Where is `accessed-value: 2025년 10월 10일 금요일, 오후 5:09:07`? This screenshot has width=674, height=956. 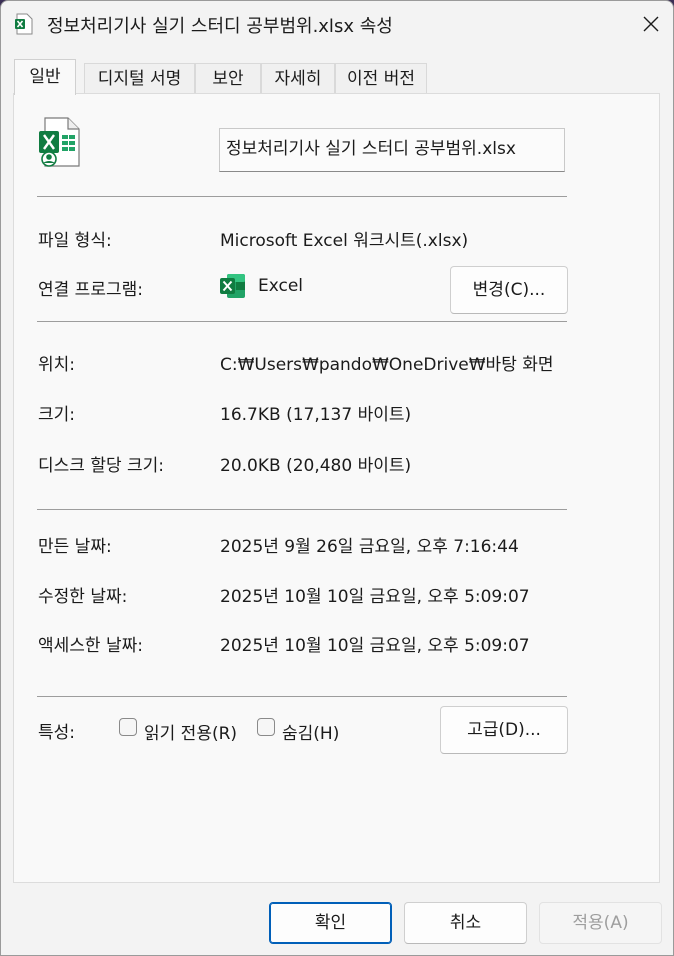 accessed-value: 2025년 10월 10일 금요일, 오후 5:09:07 is located at coordinates (375, 646).